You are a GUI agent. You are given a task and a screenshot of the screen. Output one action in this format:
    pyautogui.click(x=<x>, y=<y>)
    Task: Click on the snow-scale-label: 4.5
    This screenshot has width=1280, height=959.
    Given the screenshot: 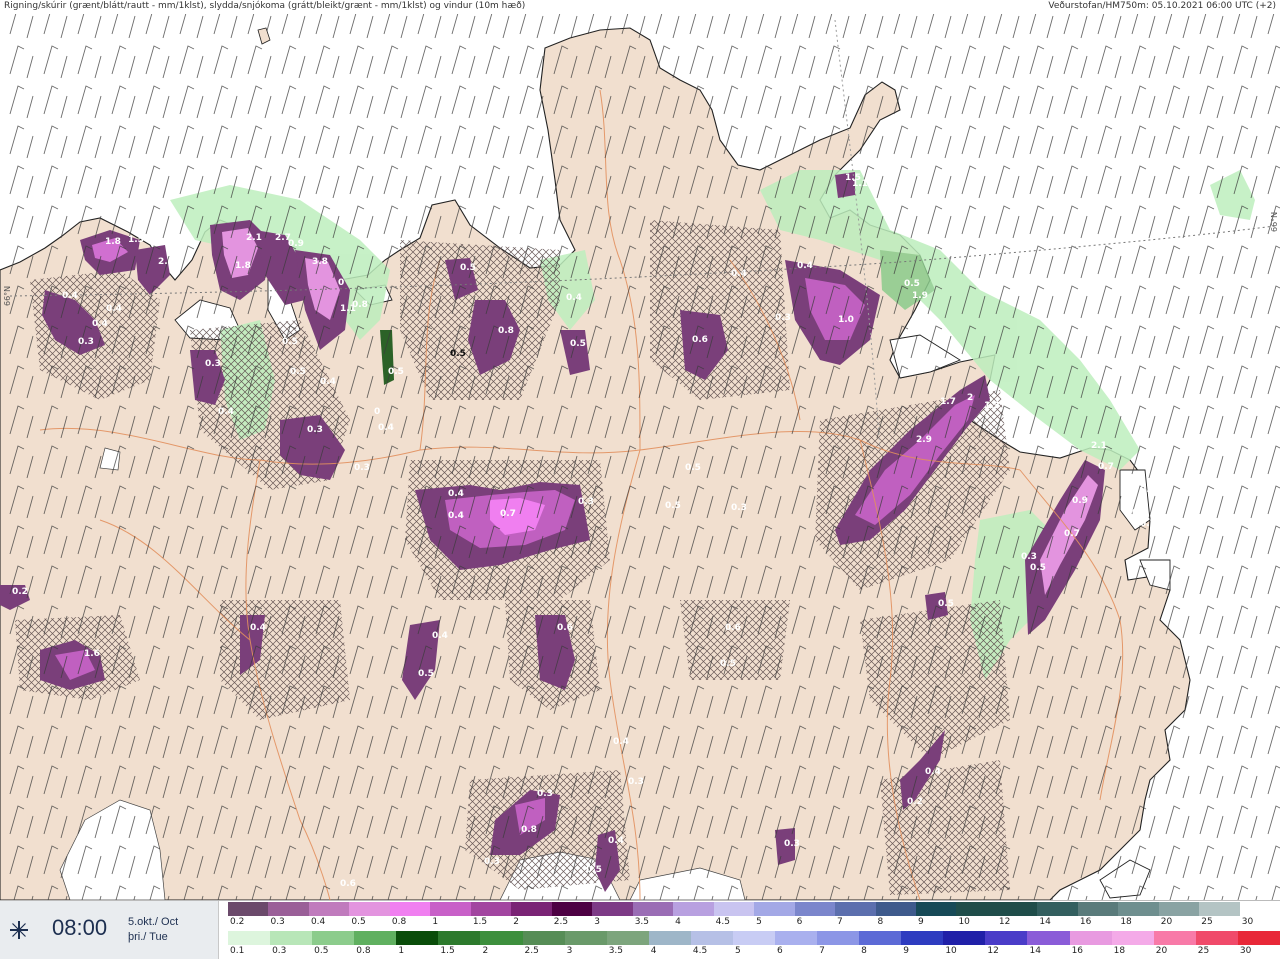 What is the action you would take?
    pyautogui.click(x=722, y=922)
    